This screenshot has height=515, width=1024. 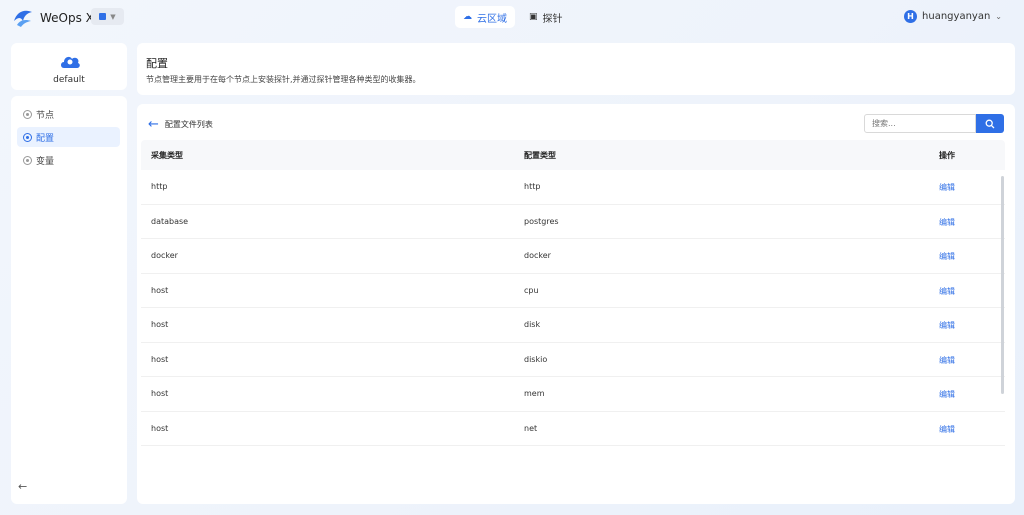 I want to click on column-header: 配置类型, so click(x=540, y=155).